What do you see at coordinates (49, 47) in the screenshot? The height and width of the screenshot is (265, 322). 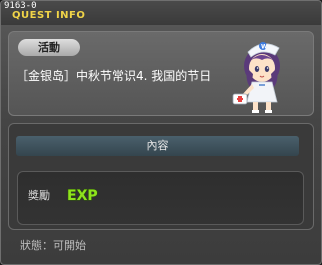 I see `quest-category-badge: 活動` at bounding box center [49, 47].